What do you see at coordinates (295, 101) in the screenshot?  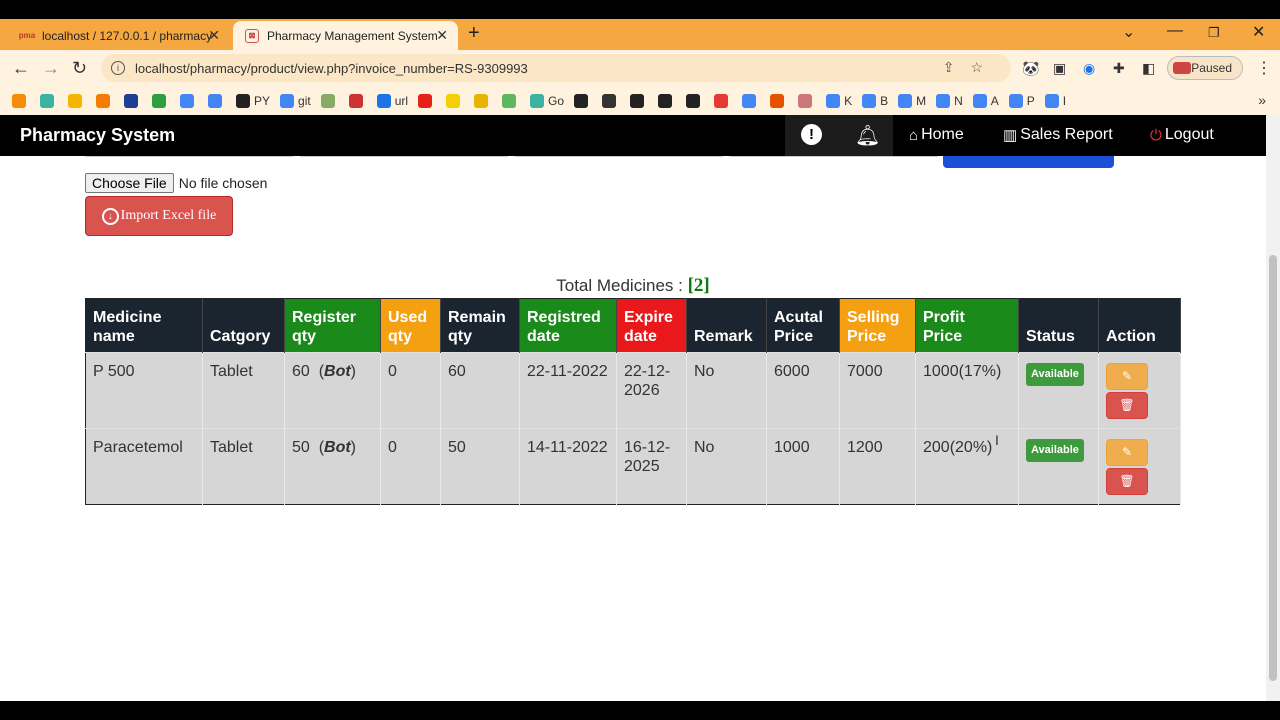 I see `bookmark-item: git` at bounding box center [295, 101].